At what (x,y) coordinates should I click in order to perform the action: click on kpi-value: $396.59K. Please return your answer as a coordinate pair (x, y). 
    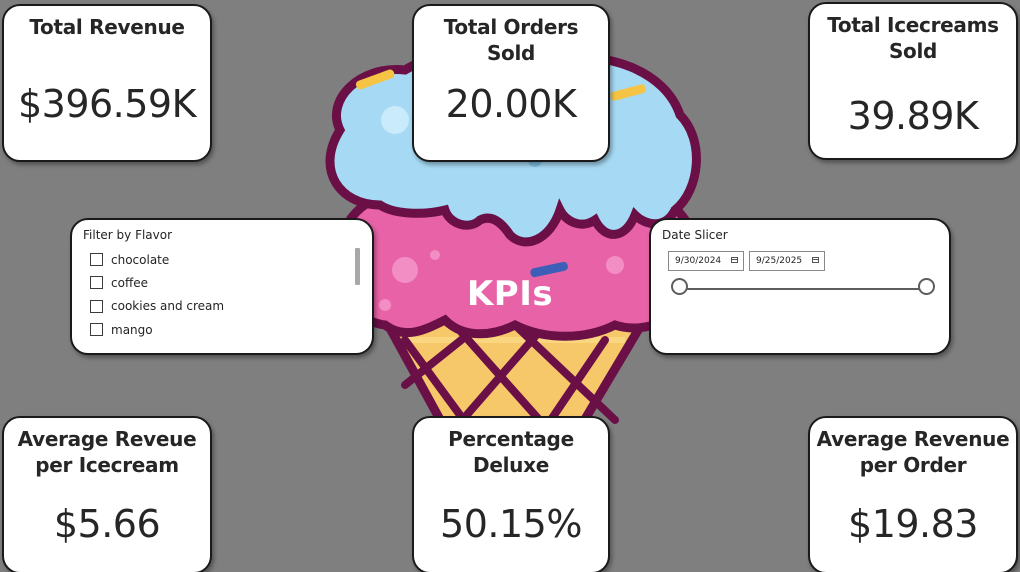
    Looking at the image, I should click on (107, 104).